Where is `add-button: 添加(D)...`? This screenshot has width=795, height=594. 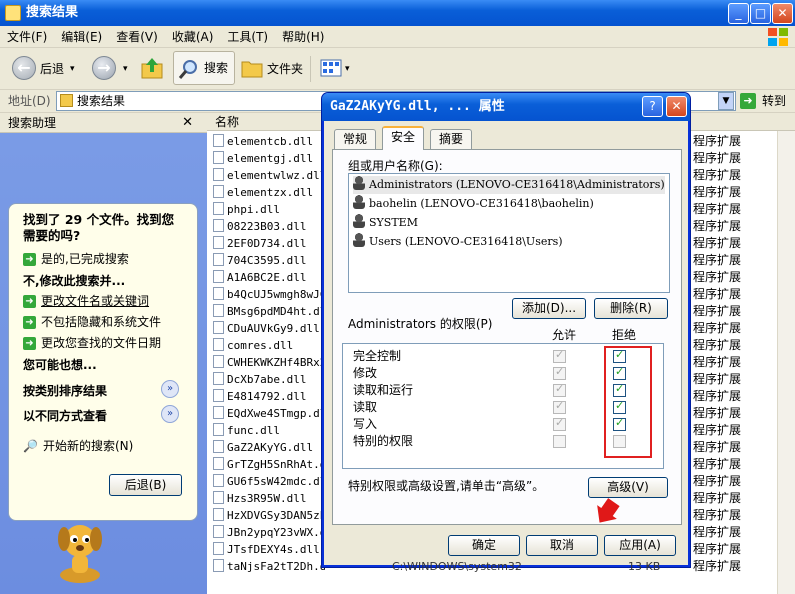
add-button: 添加(D)... is located at coordinates (549, 308).